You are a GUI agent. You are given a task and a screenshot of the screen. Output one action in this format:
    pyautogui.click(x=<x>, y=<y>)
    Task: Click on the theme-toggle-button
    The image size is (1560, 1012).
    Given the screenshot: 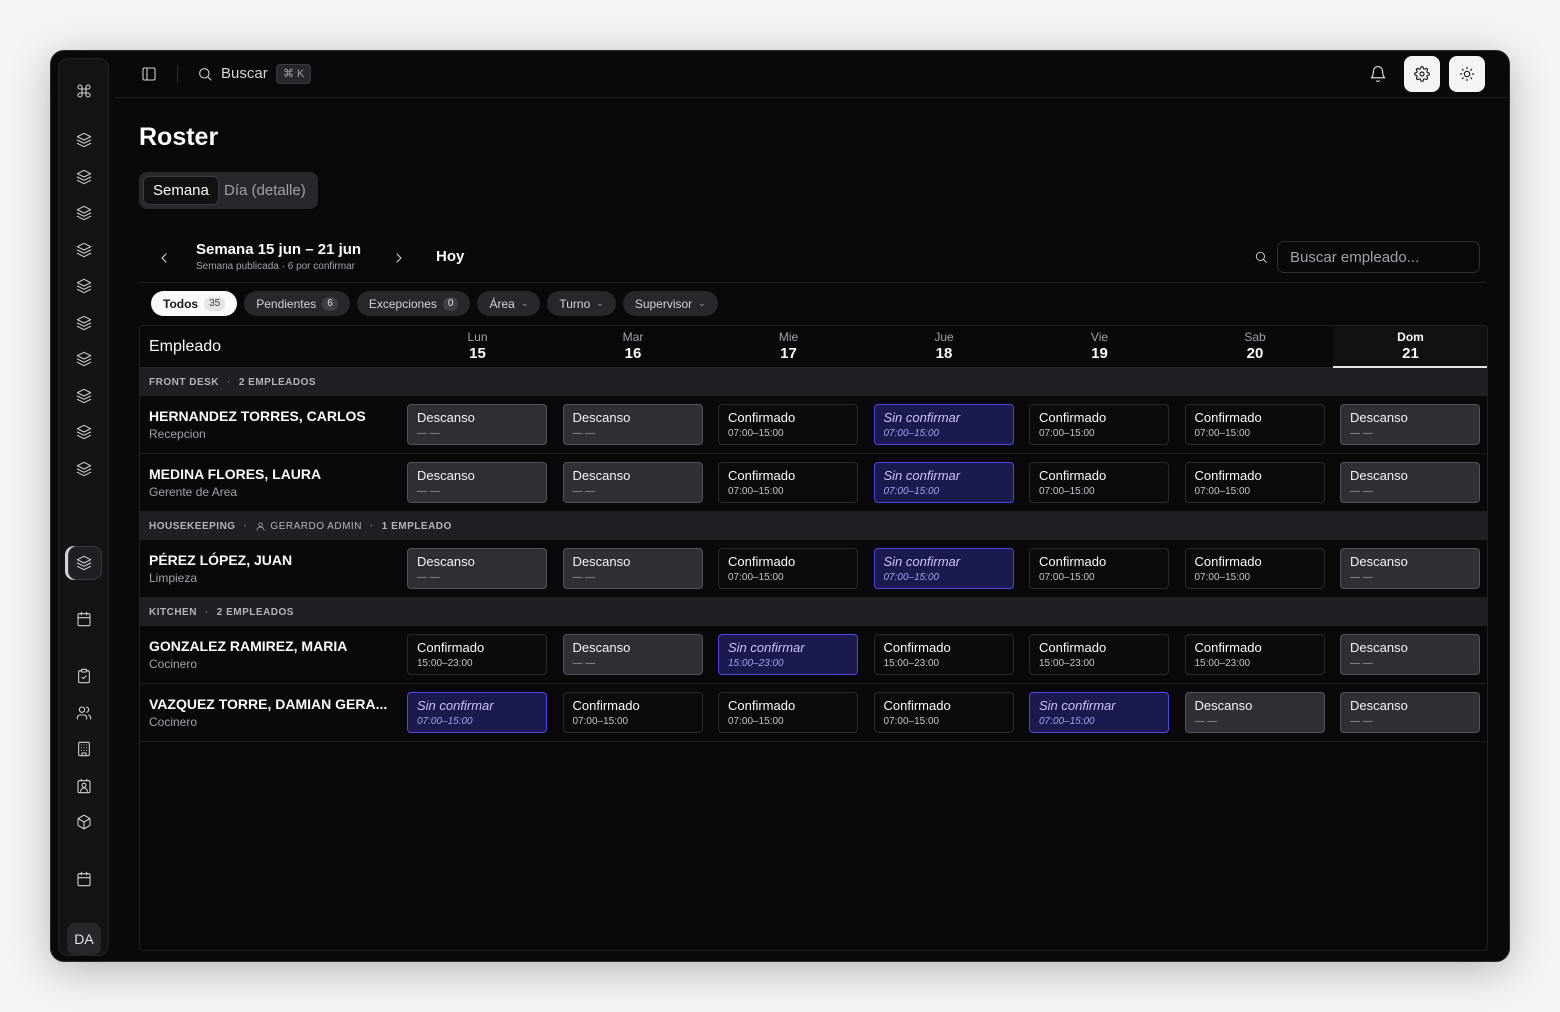 What is the action you would take?
    pyautogui.click(x=1467, y=74)
    